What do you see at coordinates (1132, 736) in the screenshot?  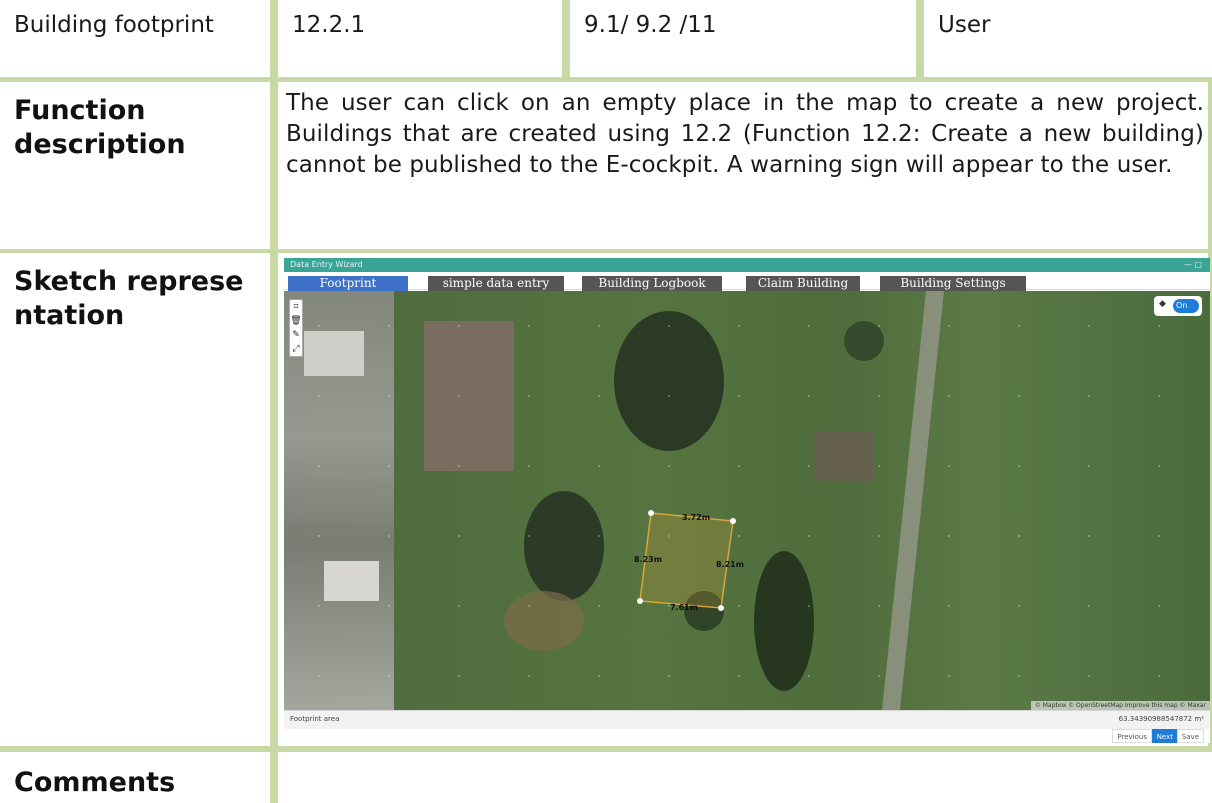 I see `previous-button: Previous` at bounding box center [1132, 736].